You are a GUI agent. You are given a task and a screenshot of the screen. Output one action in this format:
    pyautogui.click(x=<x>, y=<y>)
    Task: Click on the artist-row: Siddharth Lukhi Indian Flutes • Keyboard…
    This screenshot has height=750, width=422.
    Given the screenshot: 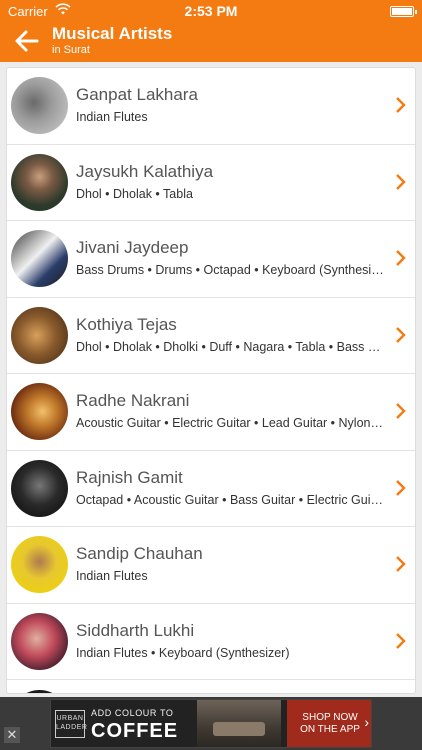 What is the action you would take?
    pyautogui.click(x=211, y=642)
    